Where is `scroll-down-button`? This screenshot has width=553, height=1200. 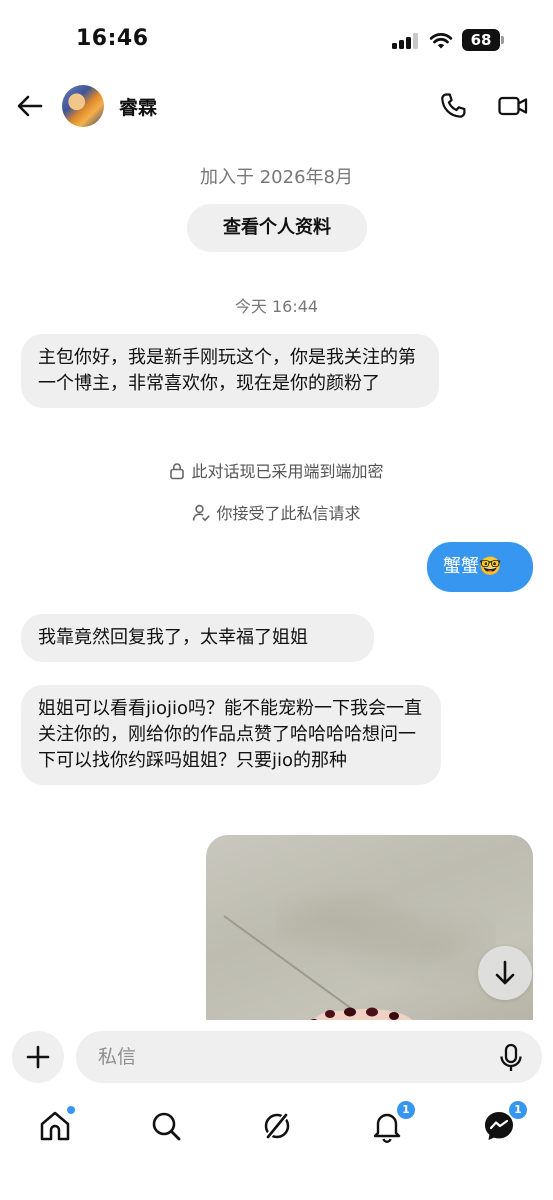 scroll-down-button is located at coordinates (505, 973).